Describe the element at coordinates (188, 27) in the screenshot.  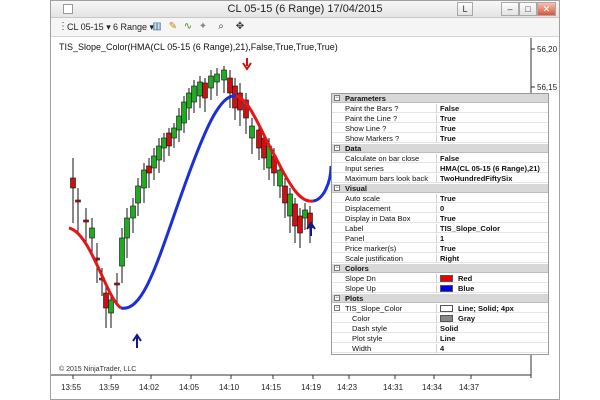
I see `indicator-icon: ∿` at that location.